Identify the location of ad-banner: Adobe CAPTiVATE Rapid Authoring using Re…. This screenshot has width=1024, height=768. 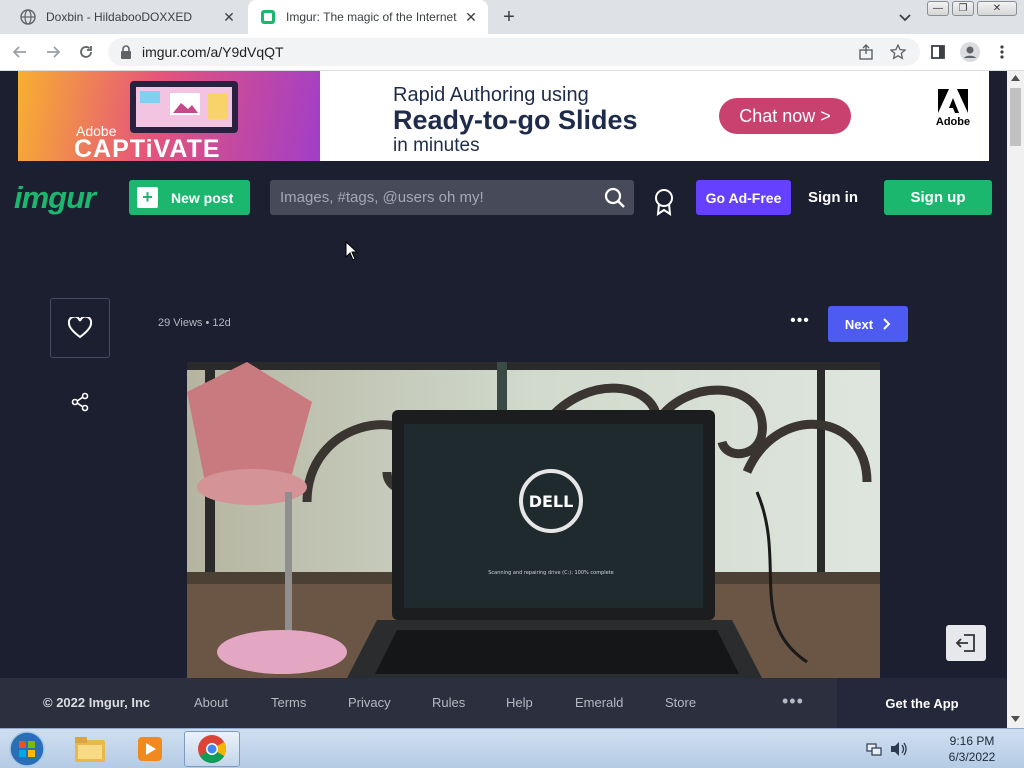
(503, 116).